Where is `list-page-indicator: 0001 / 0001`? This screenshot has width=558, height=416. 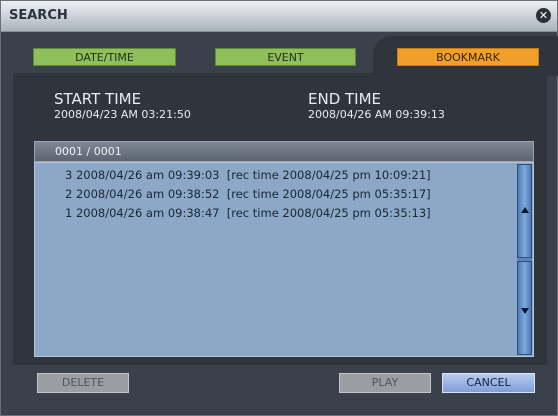 list-page-indicator: 0001 / 0001 is located at coordinates (284, 151).